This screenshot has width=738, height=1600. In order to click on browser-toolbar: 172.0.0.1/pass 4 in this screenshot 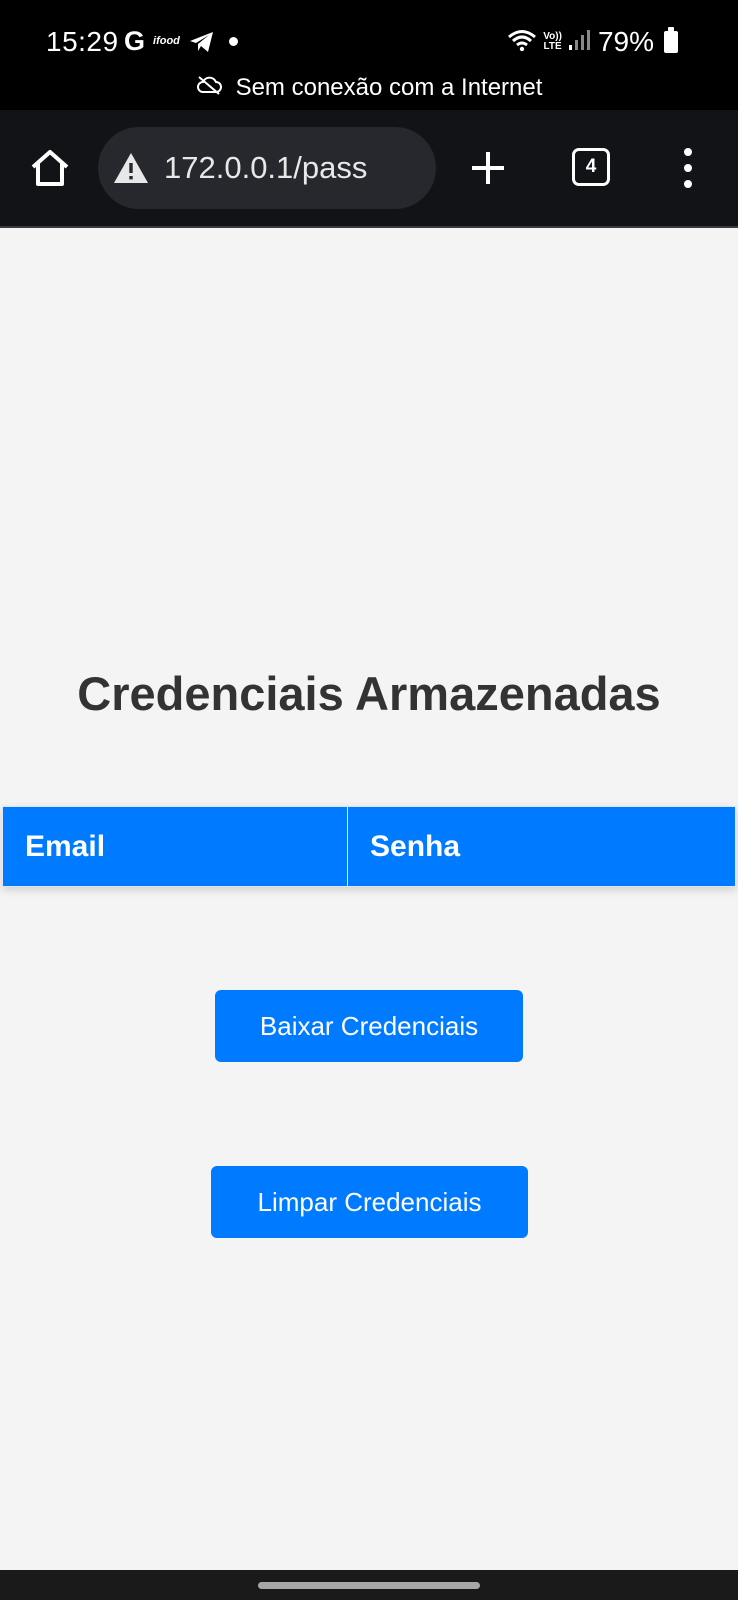, I will do `click(369, 169)`.